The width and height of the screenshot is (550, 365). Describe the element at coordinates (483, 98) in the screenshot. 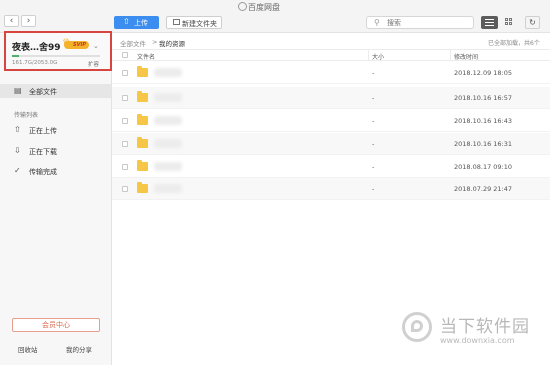

I see `date-cell: 2018.10.16 16:57` at that location.